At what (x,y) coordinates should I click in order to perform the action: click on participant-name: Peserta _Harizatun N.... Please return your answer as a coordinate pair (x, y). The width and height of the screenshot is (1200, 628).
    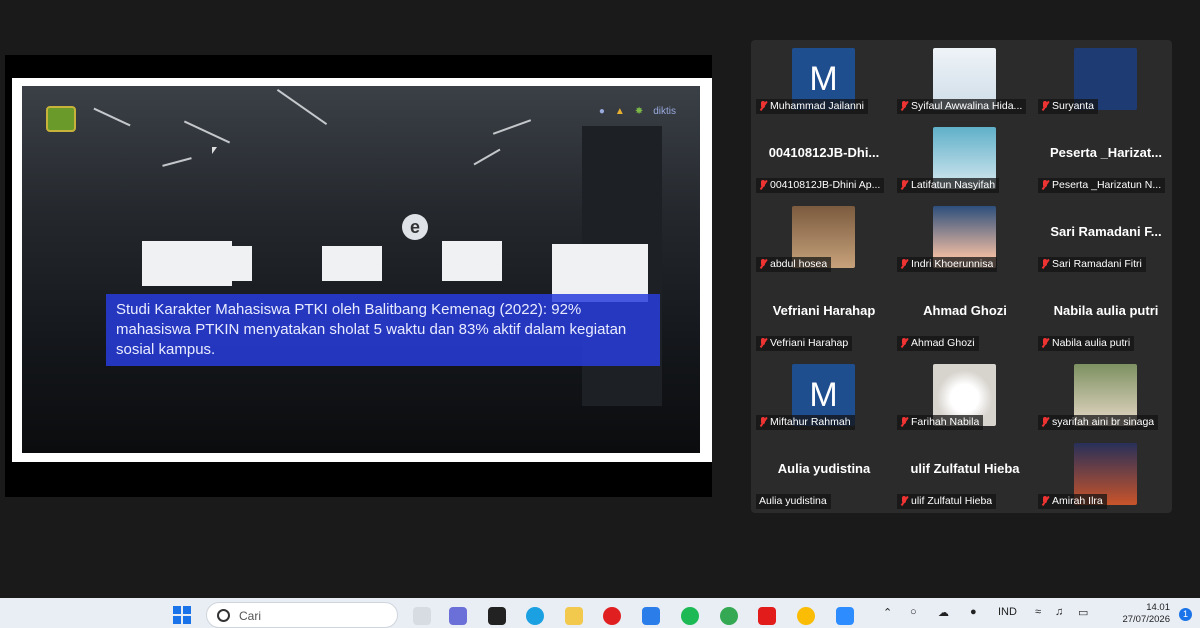
    Looking at the image, I should click on (1107, 185).